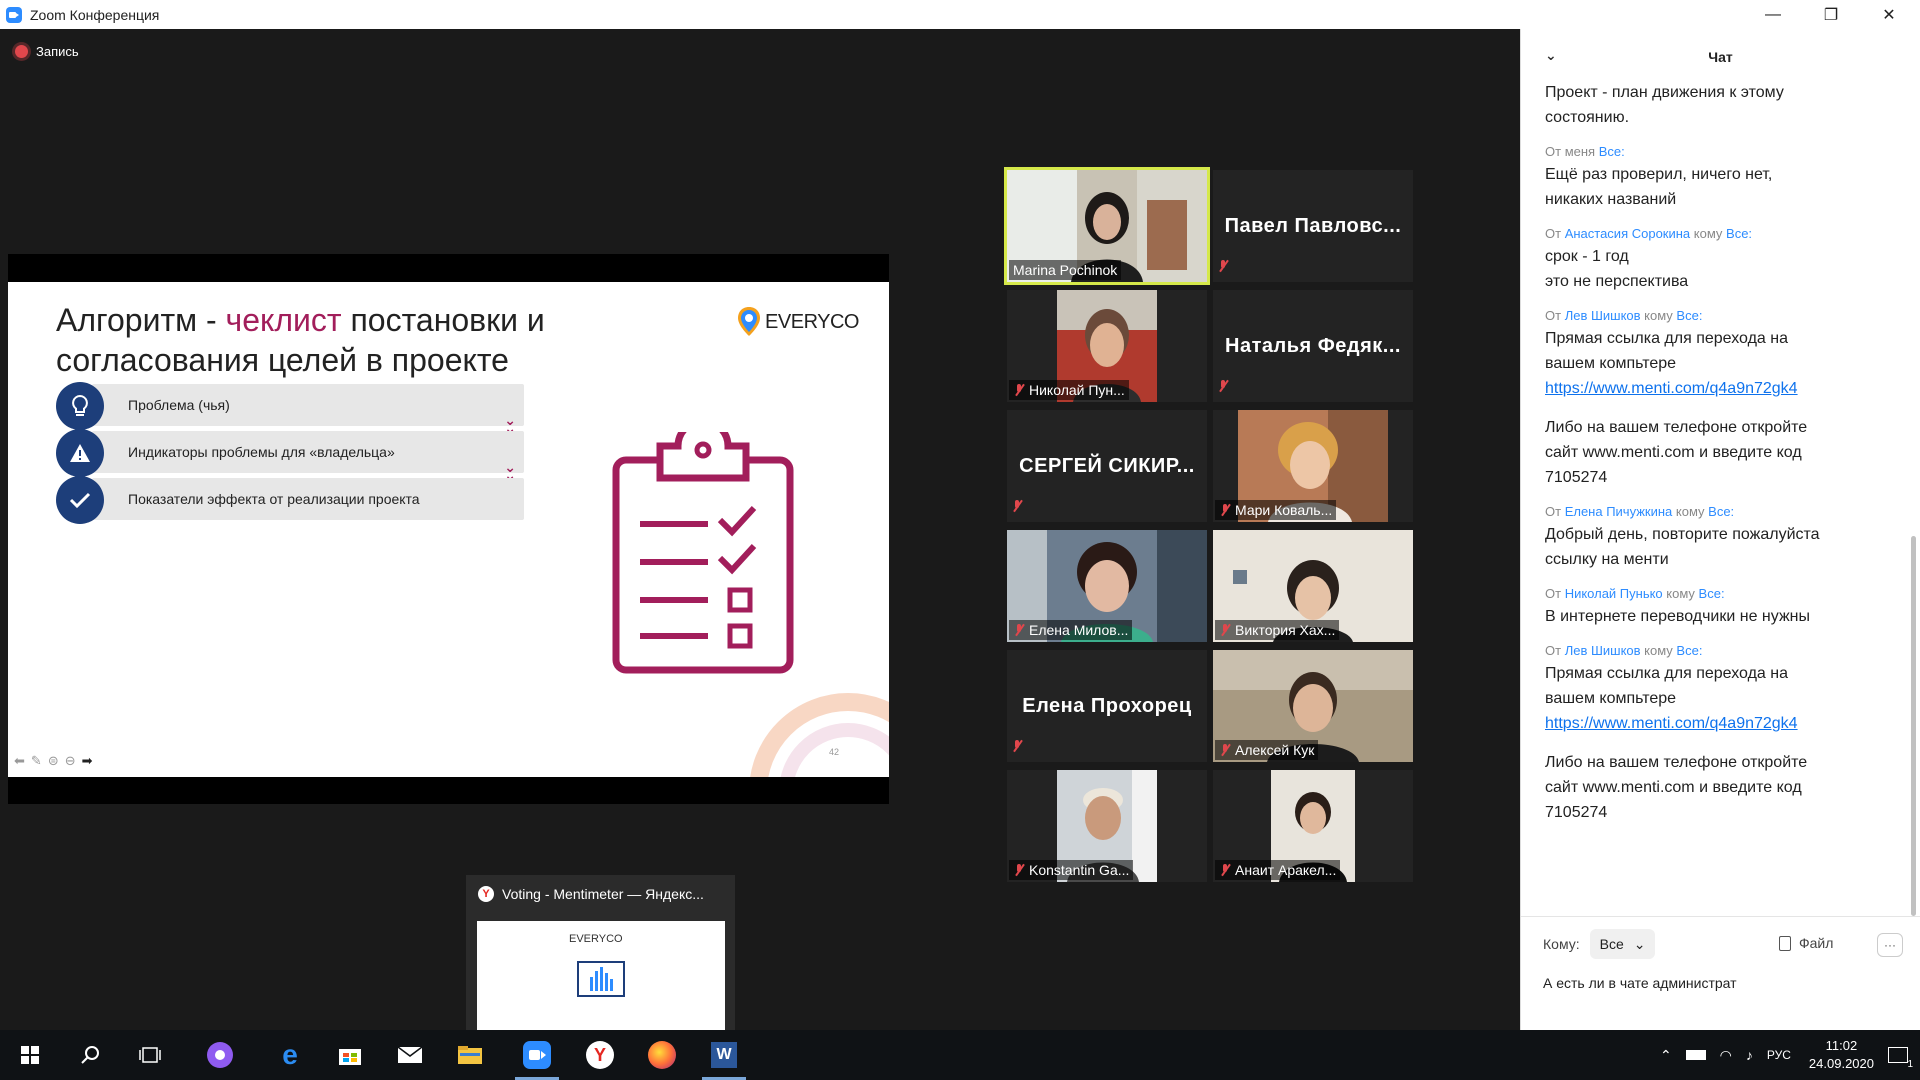  I want to click on pen-icon: ✎, so click(36, 761).